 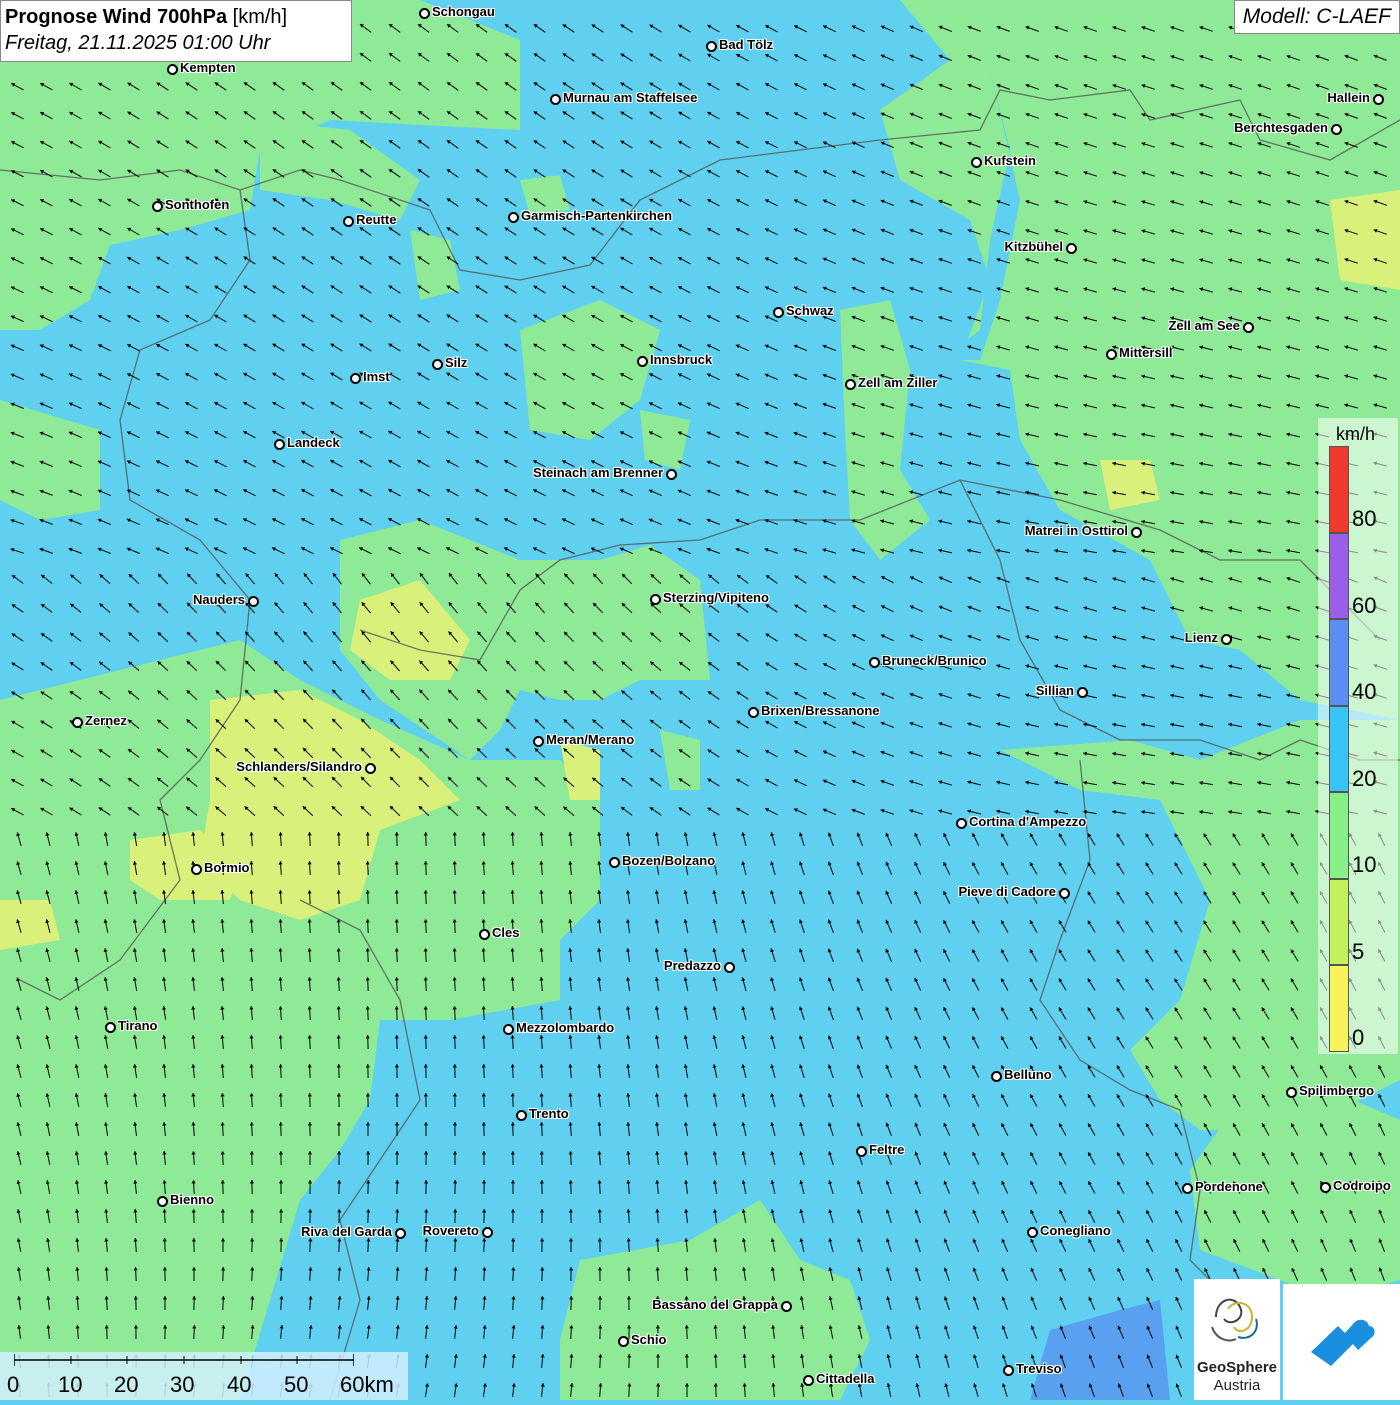 I want to click on city-name: Pieve di Cadore, so click(x=1007, y=891).